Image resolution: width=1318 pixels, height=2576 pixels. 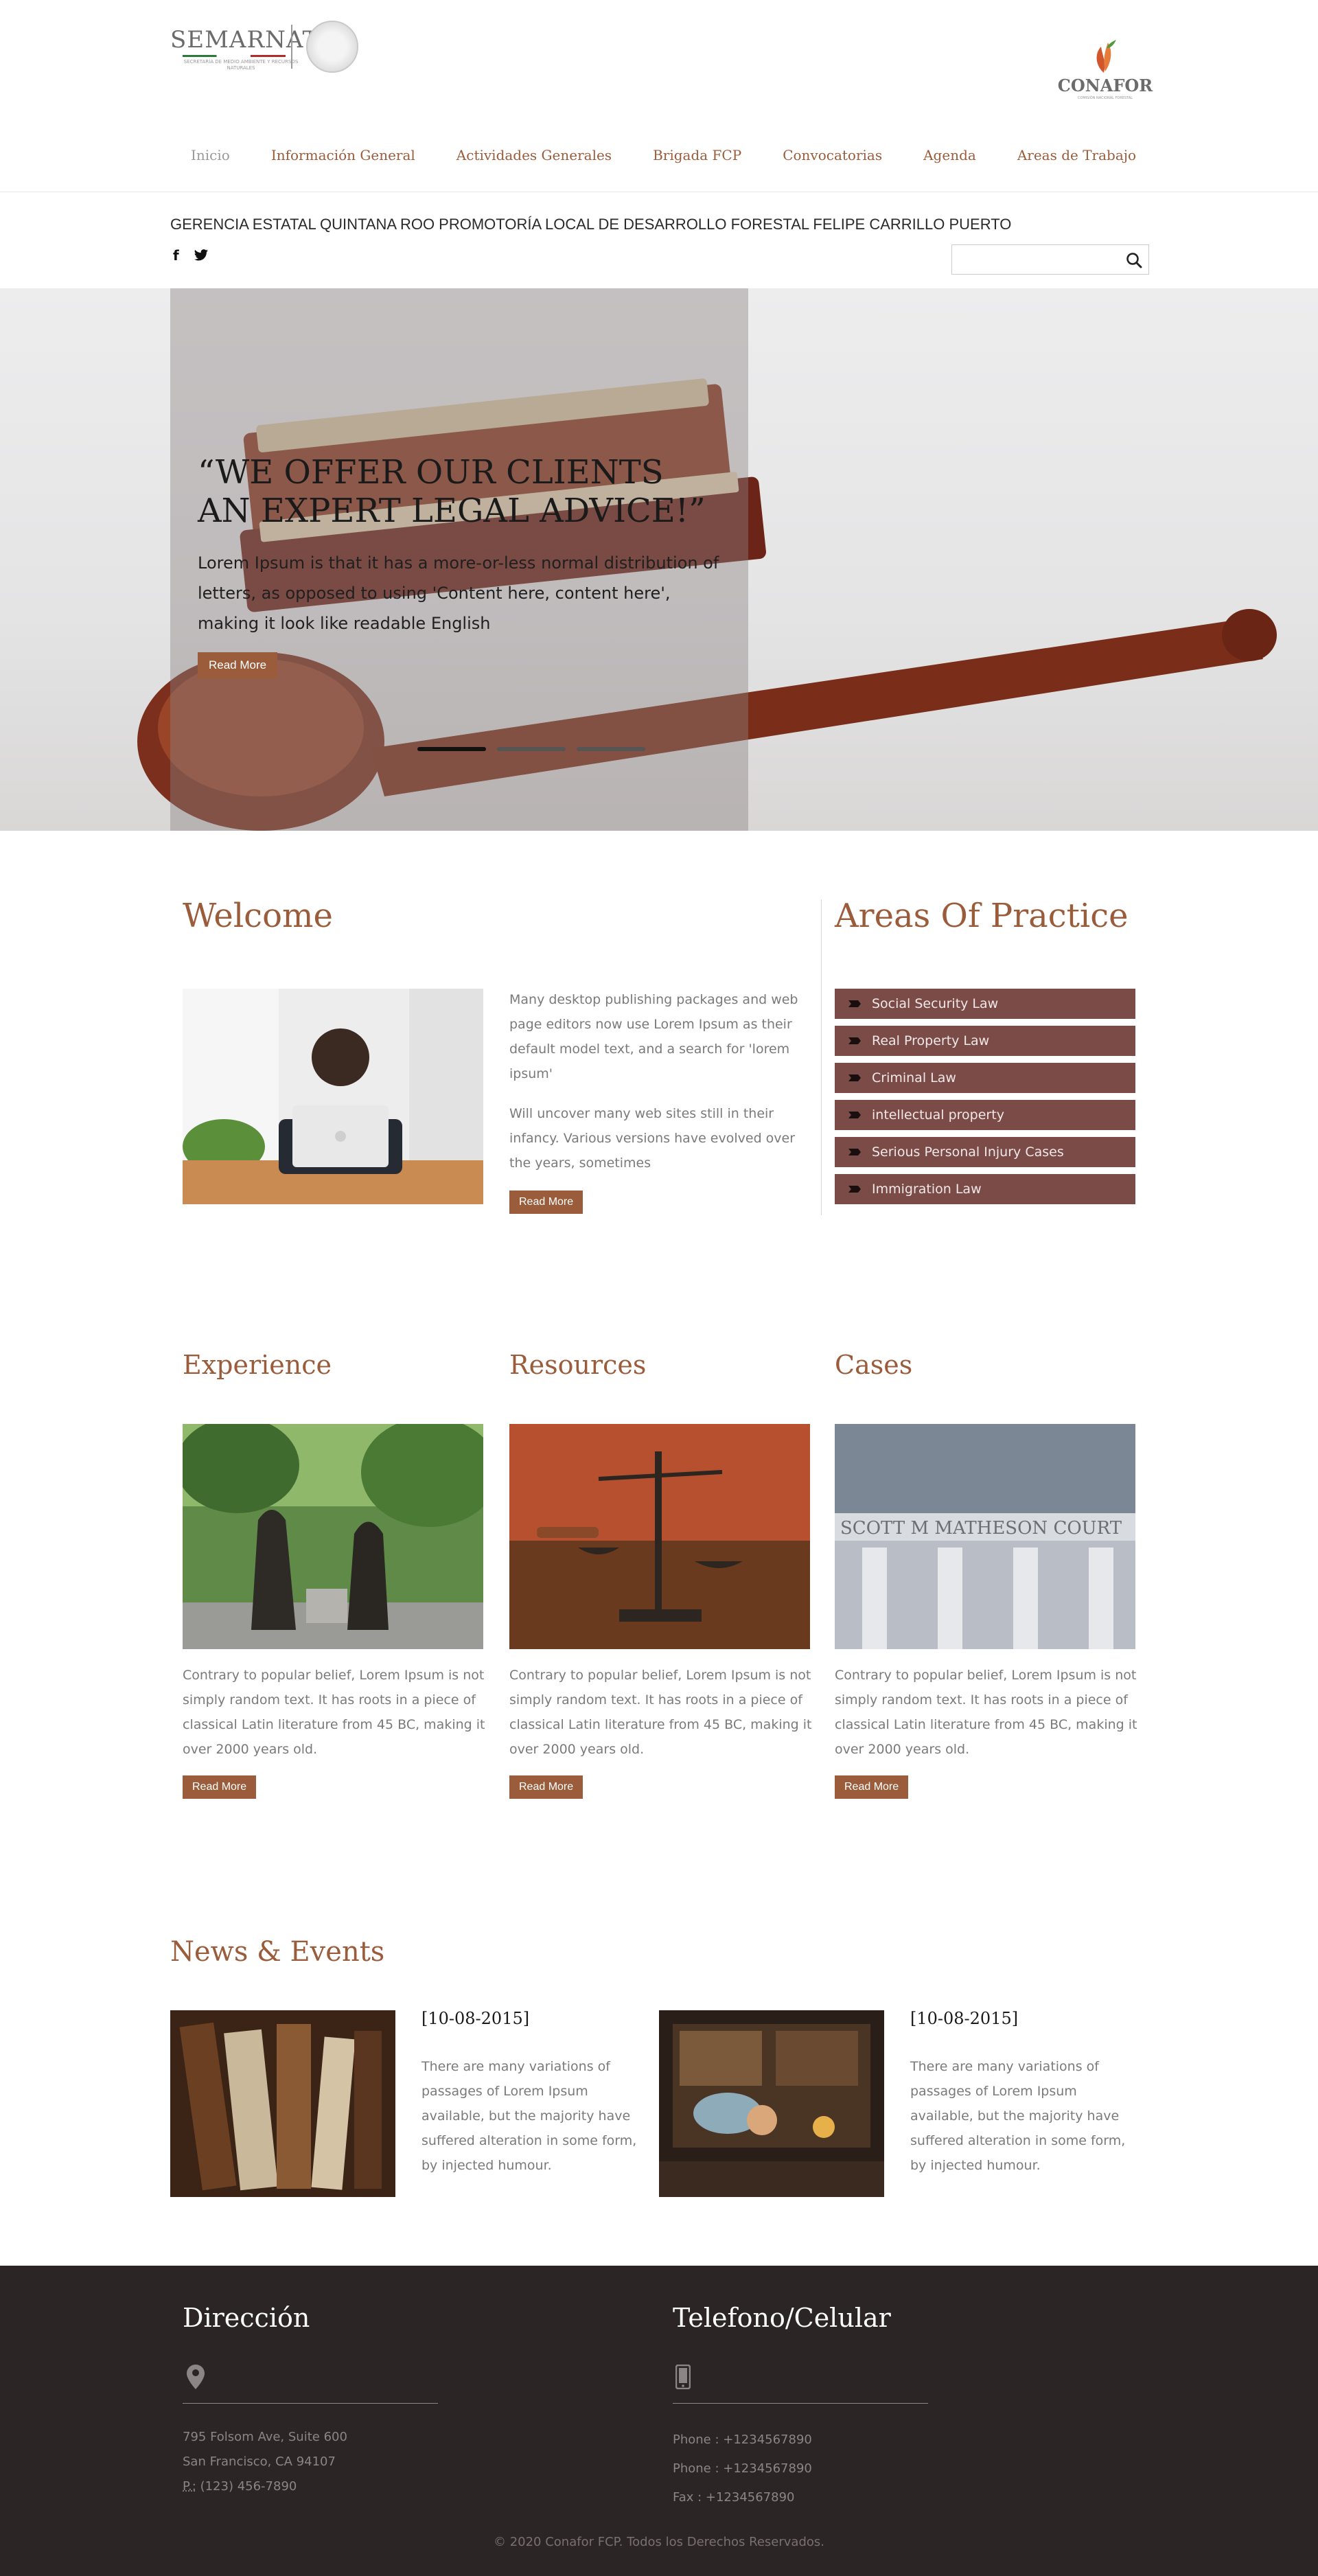 What do you see at coordinates (927, 1189) in the screenshot?
I see `practice-item-label: Immigration Law` at bounding box center [927, 1189].